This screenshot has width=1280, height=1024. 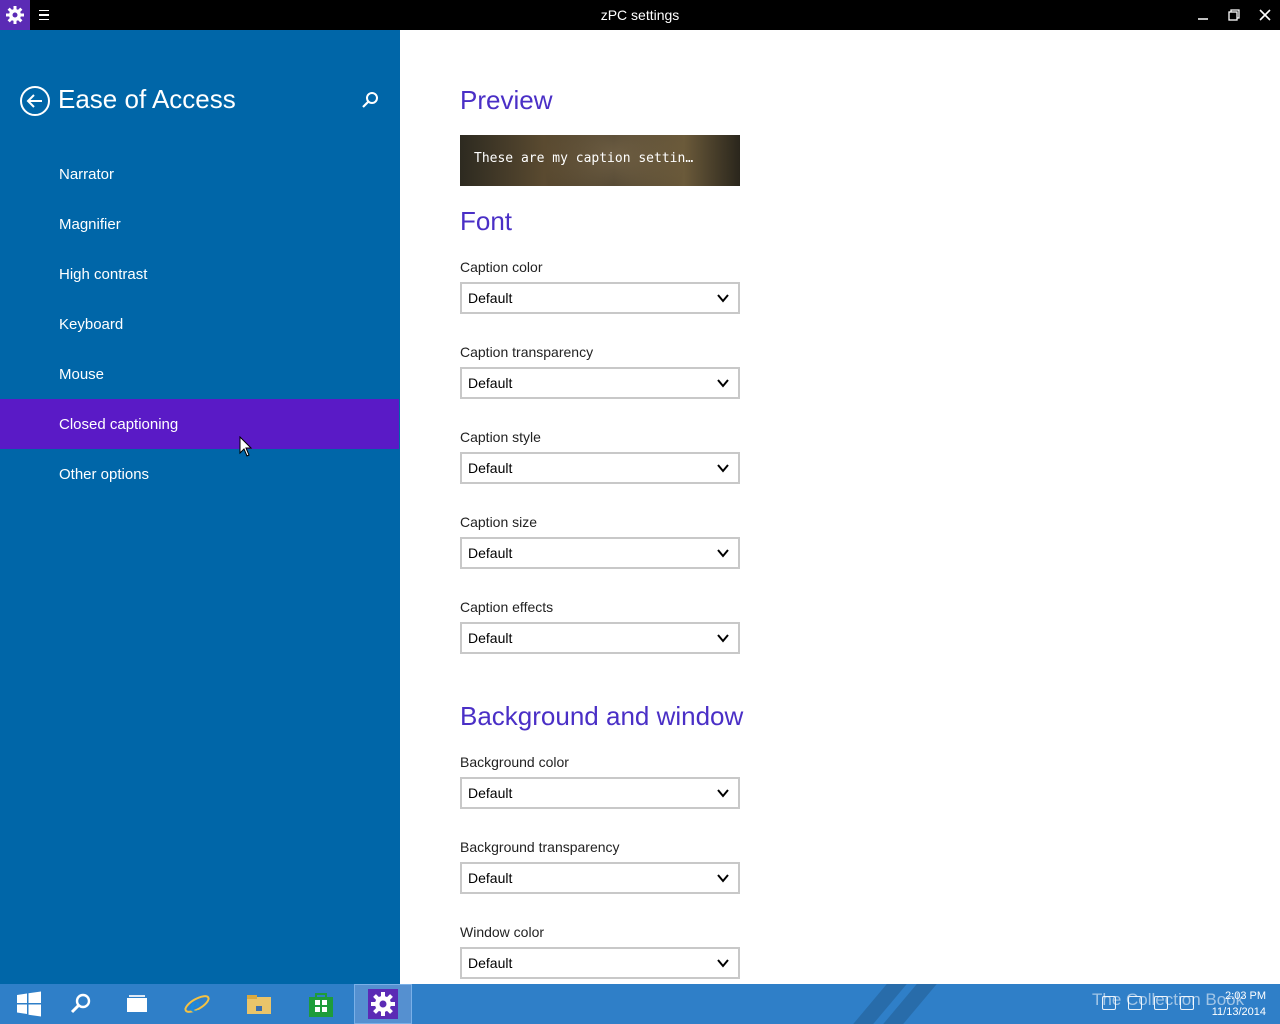 I want to click on background-window-heading: Background and window, so click(x=602, y=716).